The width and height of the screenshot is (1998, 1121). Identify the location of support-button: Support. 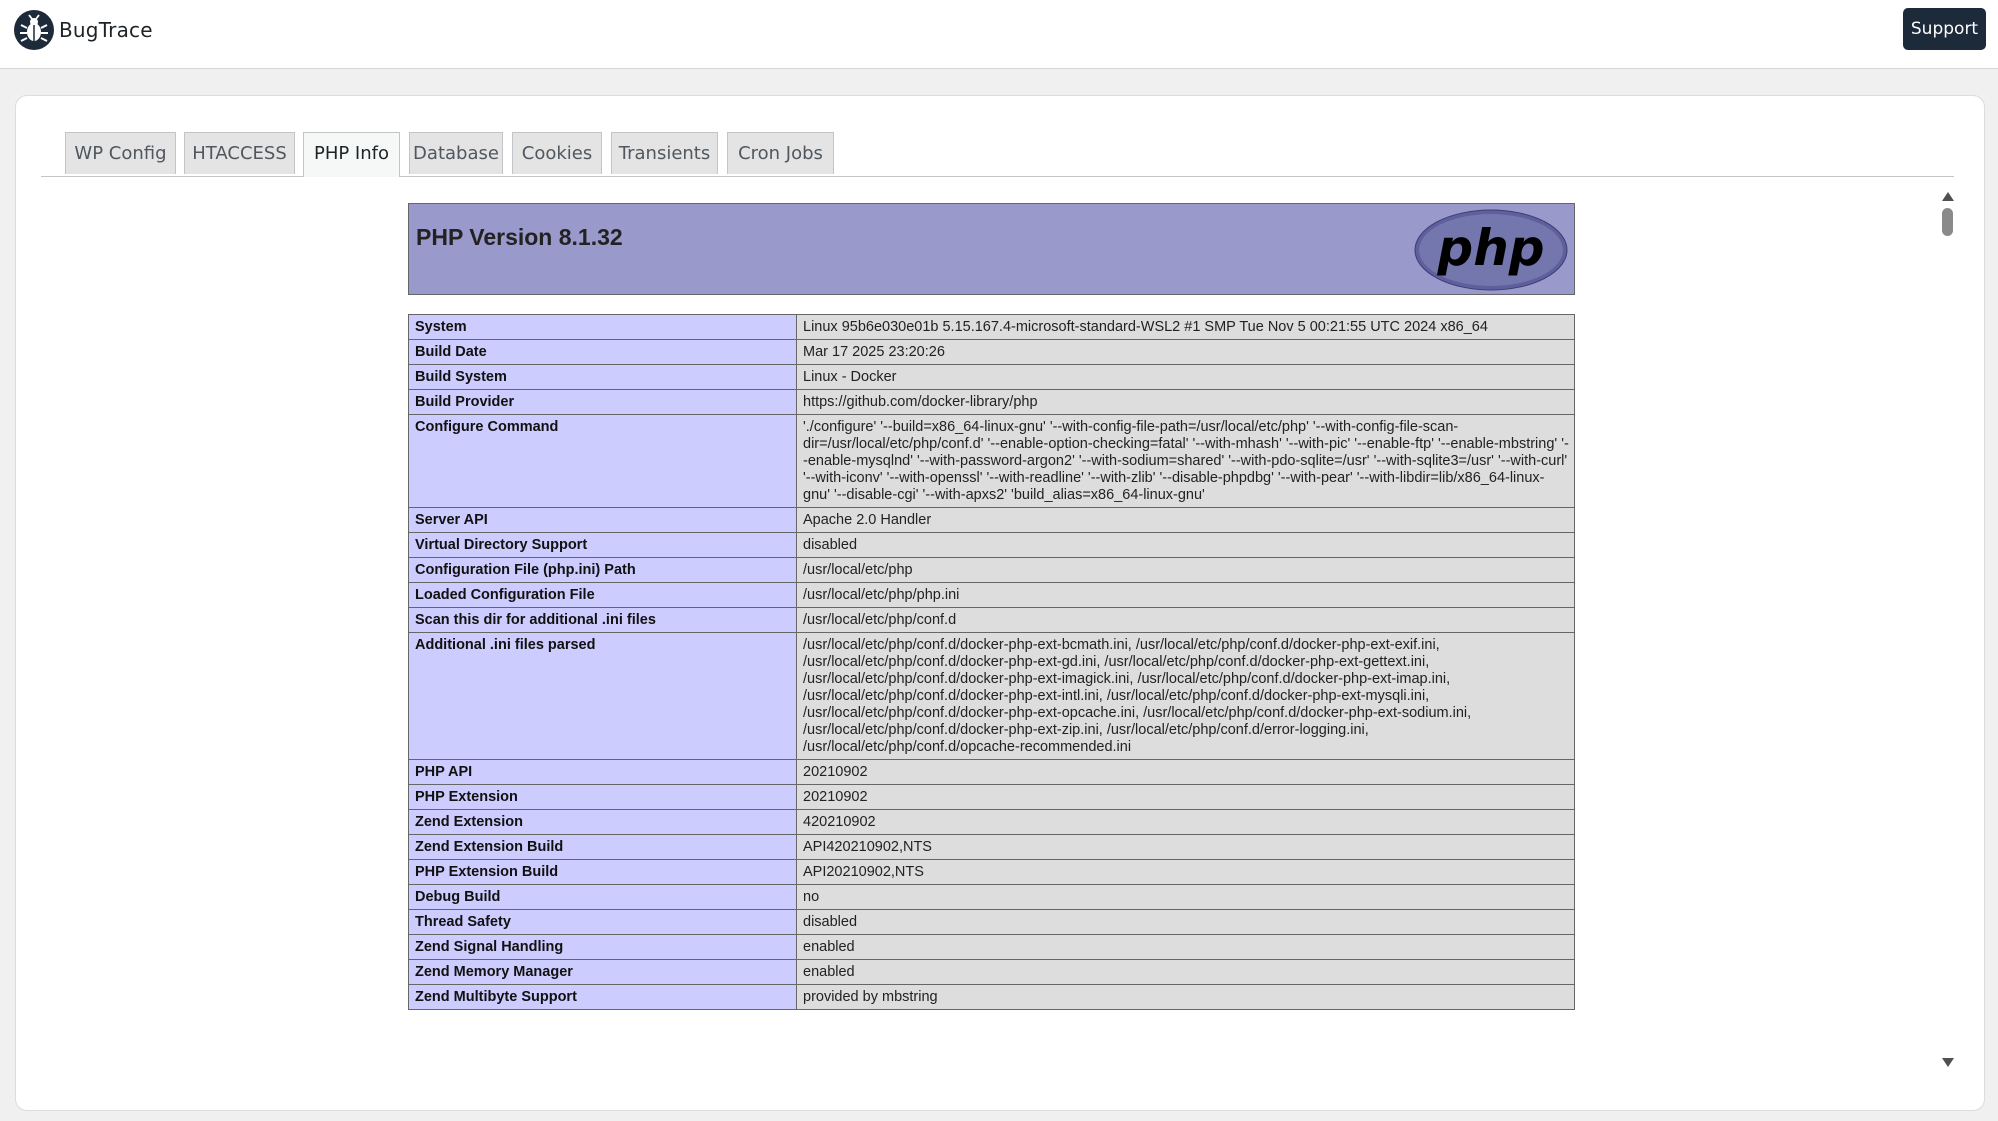
(1944, 29).